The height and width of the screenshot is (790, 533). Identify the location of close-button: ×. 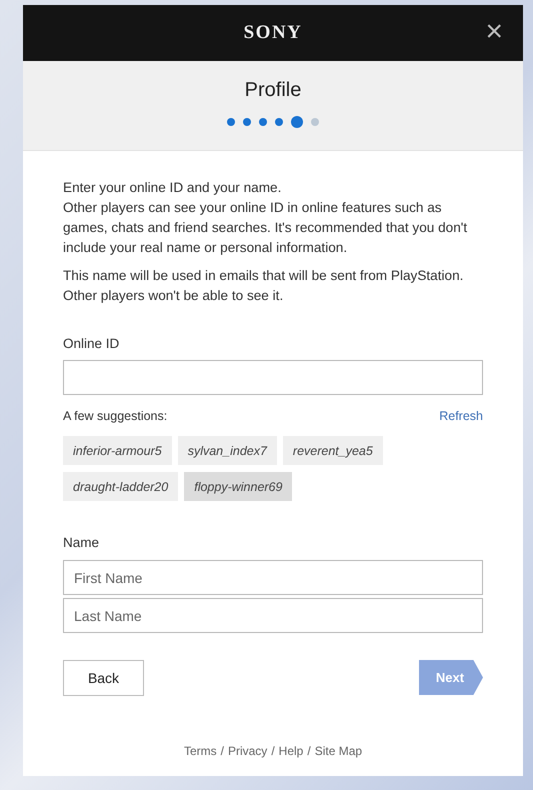
(494, 32).